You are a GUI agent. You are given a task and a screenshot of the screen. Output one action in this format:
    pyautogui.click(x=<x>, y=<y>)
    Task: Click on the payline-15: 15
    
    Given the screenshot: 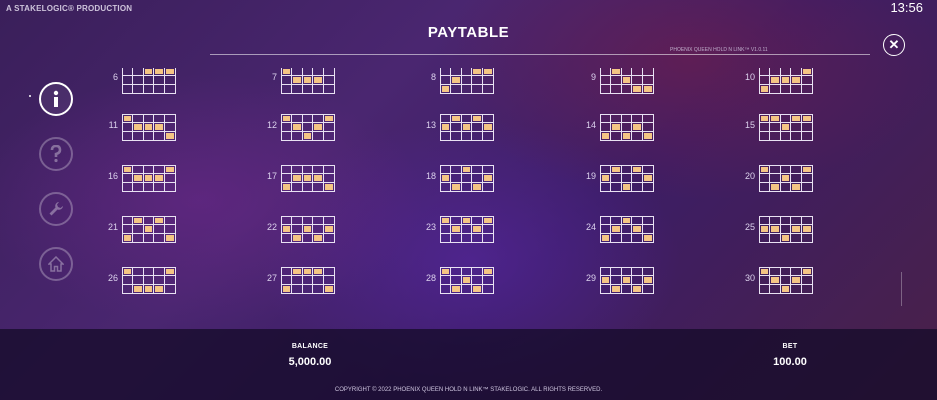 What is the action you would take?
    pyautogui.click(x=768, y=129)
    